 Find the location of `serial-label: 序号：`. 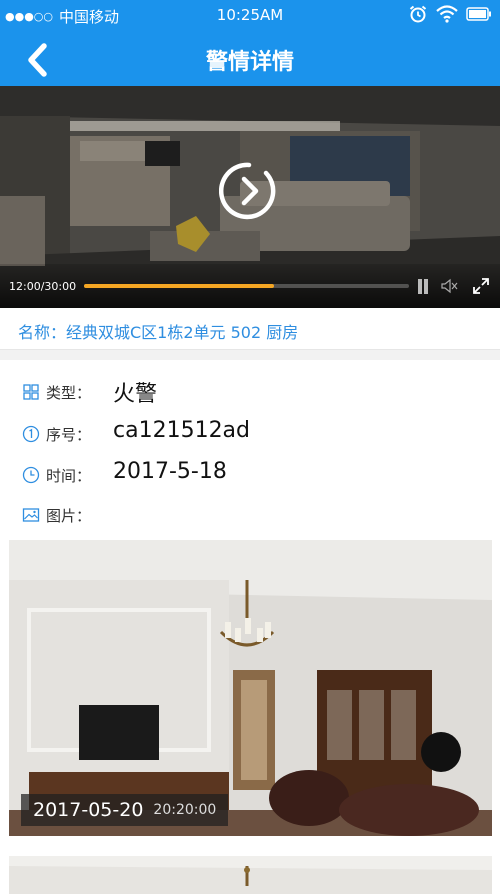

serial-label: 序号： is located at coordinates (69, 435).